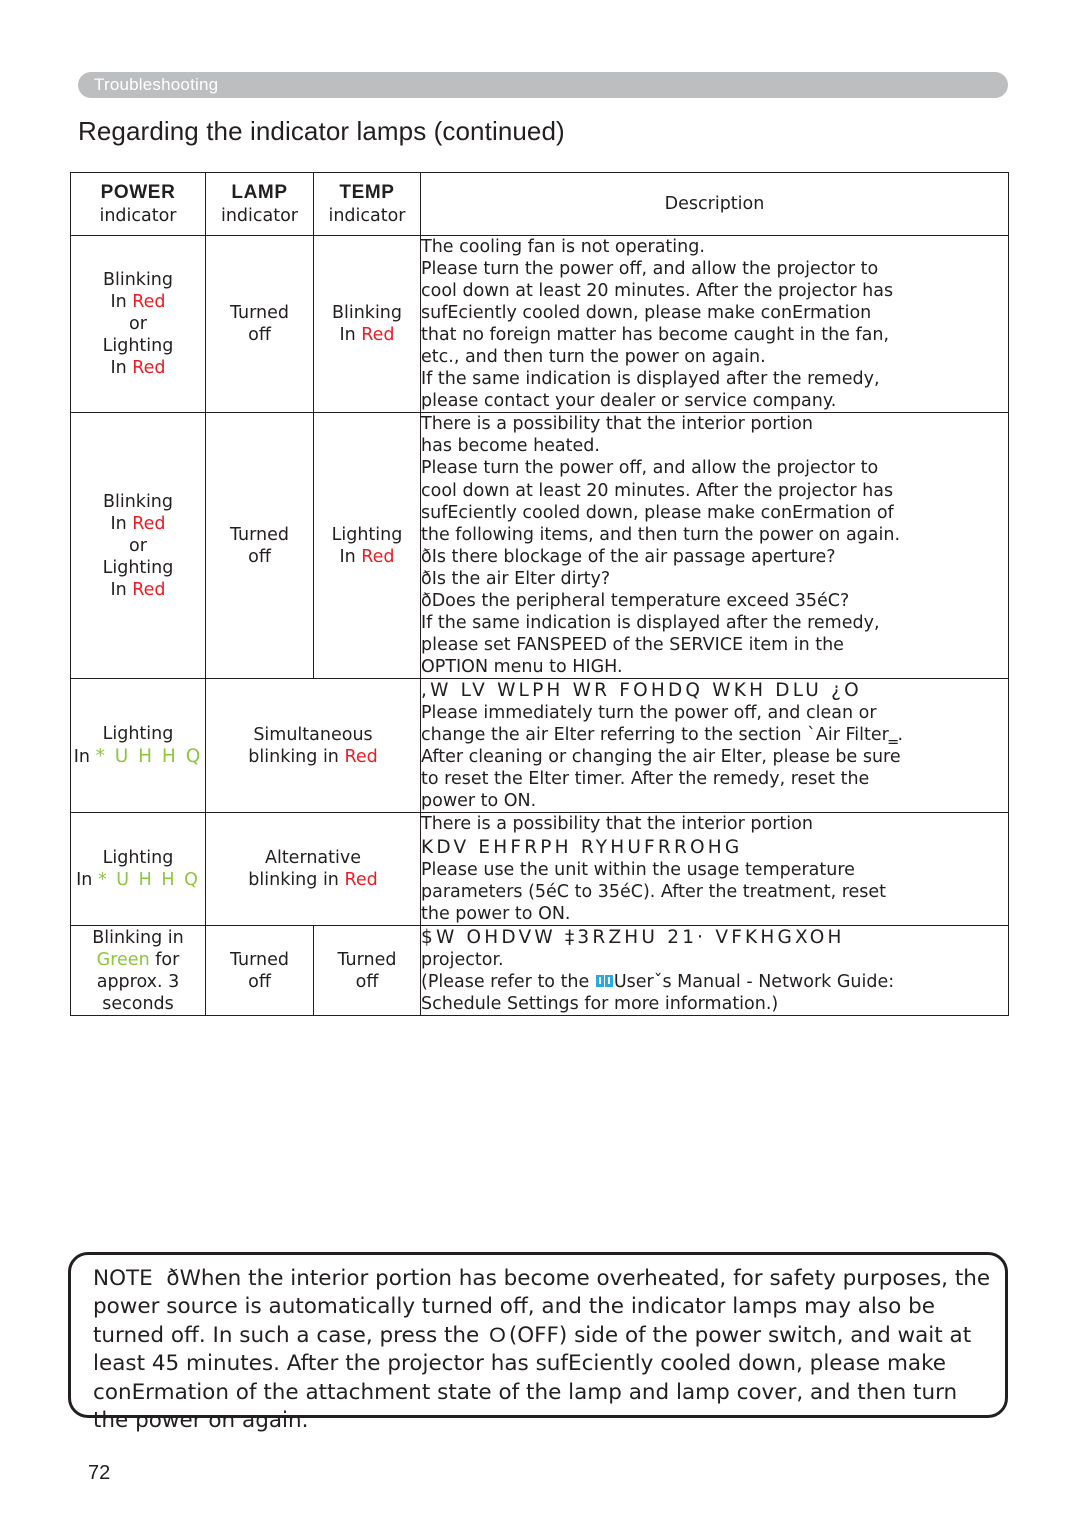 The image size is (1080, 1526). What do you see at coordinates (522, 666) in the screenshot?
I see `row2-desc-line: OPTION menu to HIGH.` at bounding box center [522, 666].